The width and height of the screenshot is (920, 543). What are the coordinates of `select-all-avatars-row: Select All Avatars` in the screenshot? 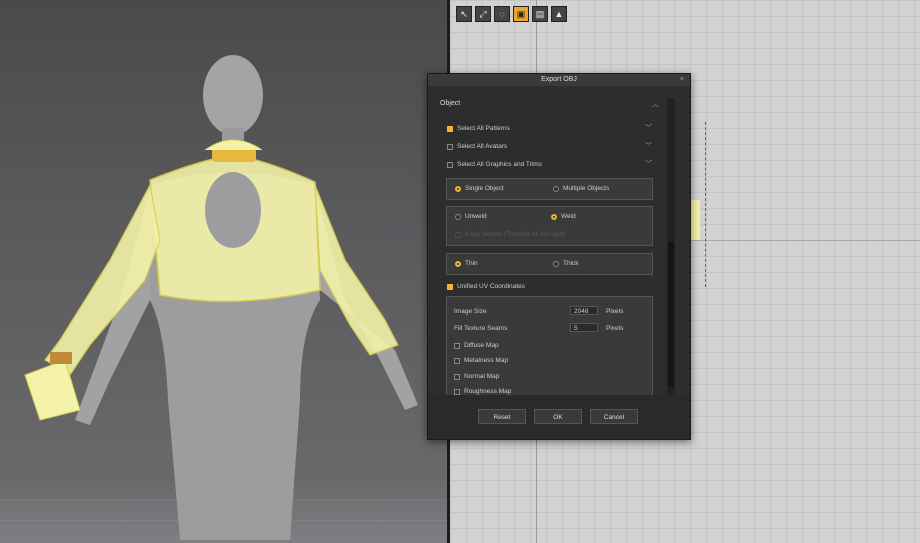 It's located at (477, 146).